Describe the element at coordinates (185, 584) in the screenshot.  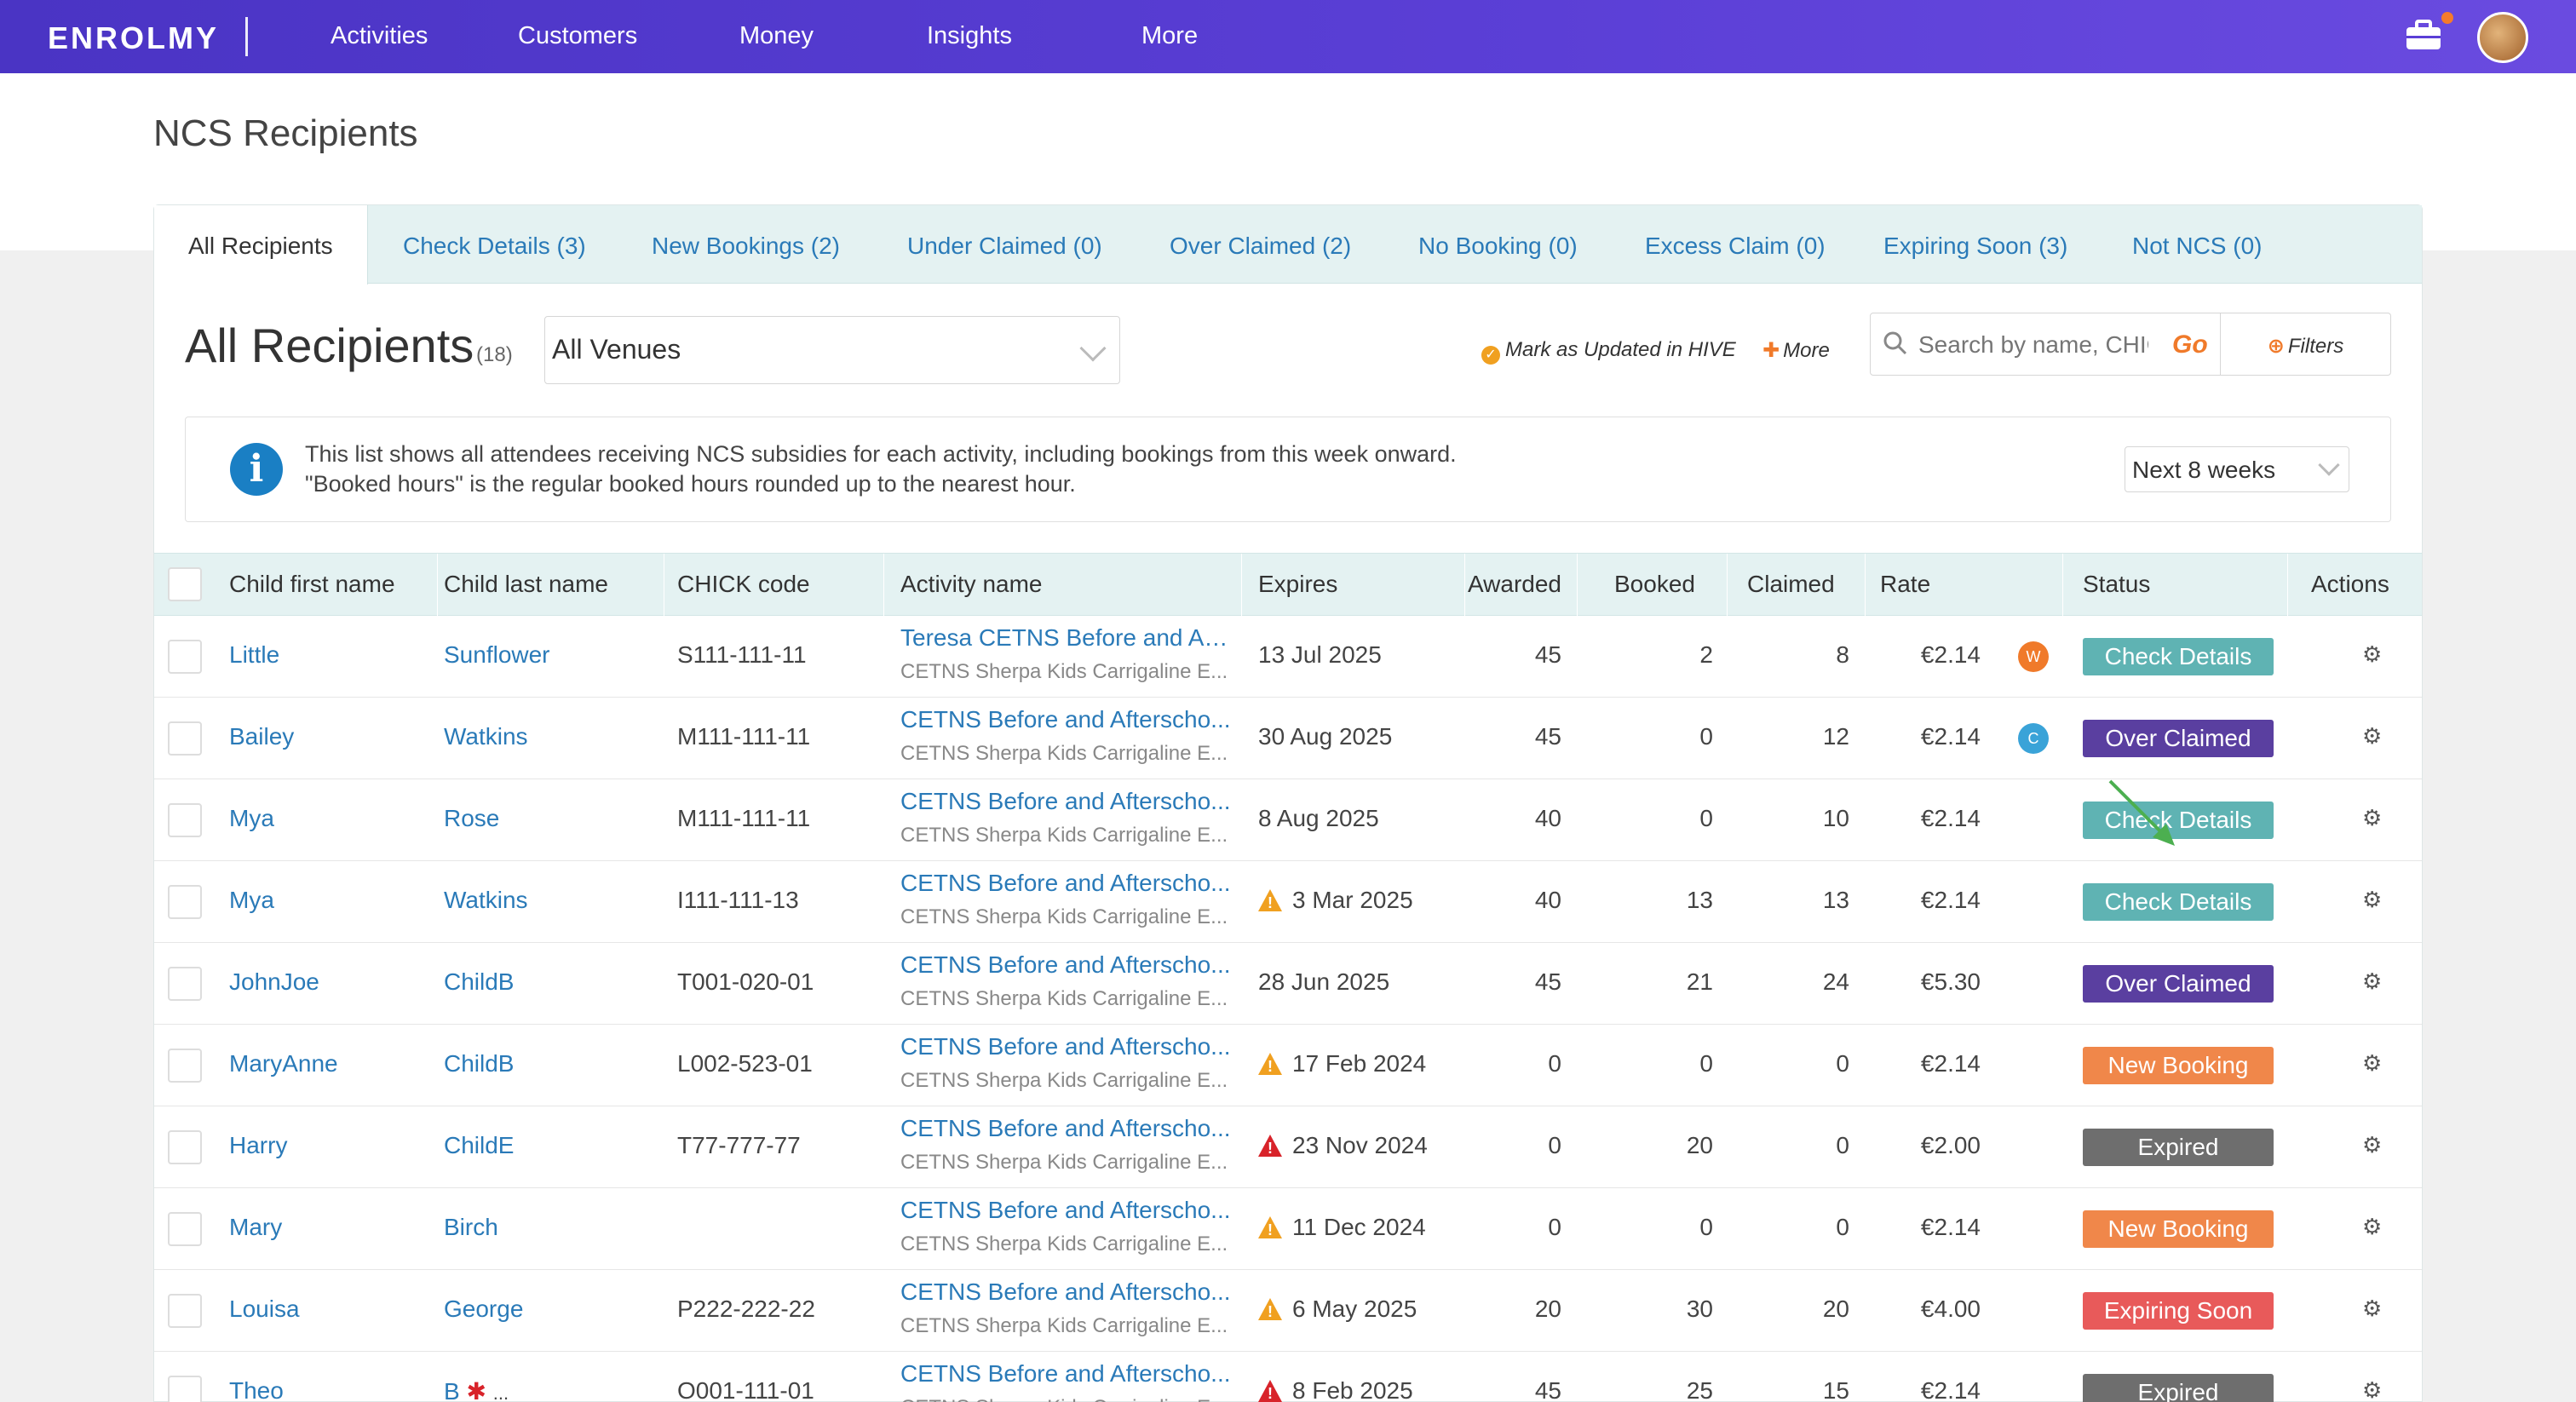
I see `select-all-checkbox` at that location.